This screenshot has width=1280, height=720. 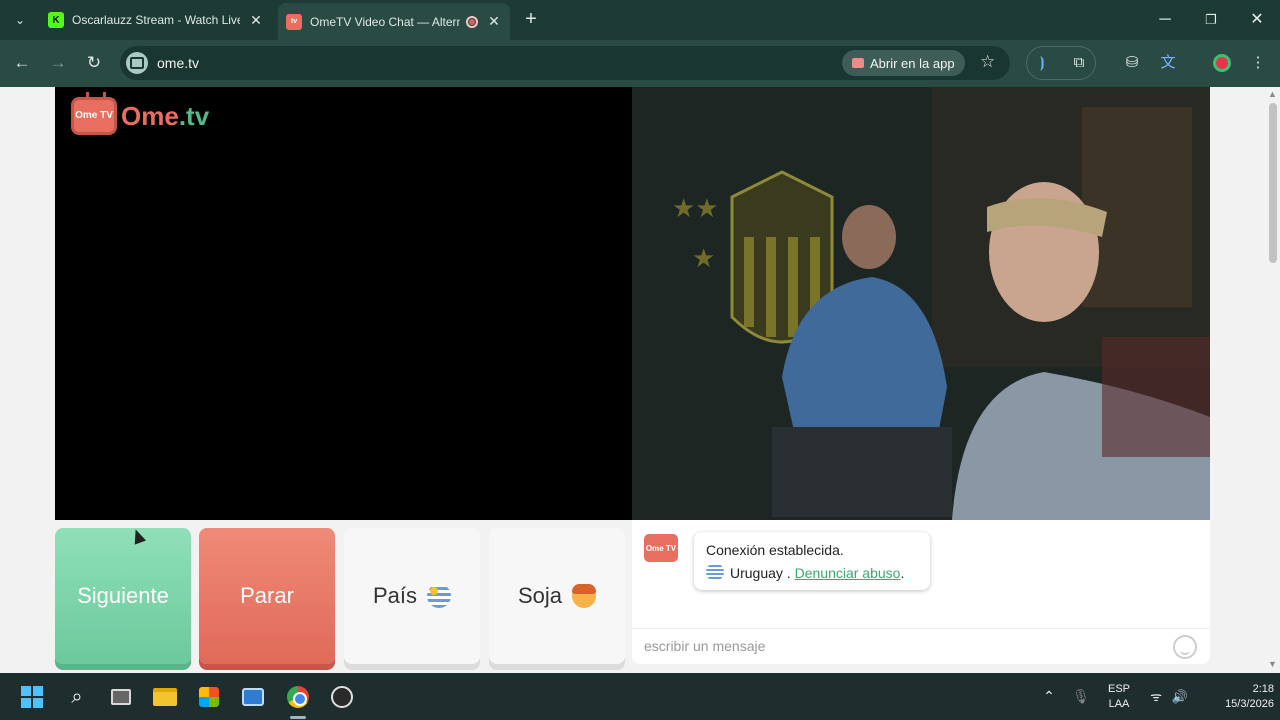 What do you see at coordinates (1156, 696) in the screenshot?
I see `wifi-icon: ᯤ` at bounding box center [1156, 696].